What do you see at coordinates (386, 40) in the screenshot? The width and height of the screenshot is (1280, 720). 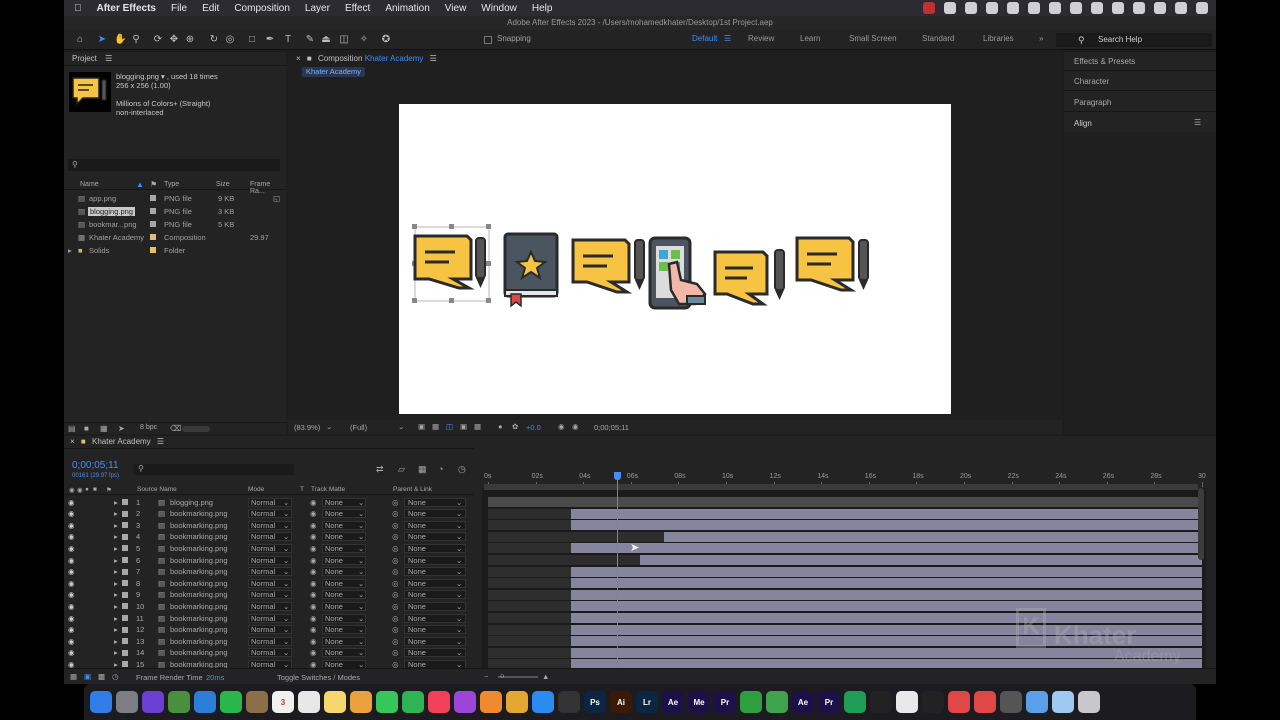 I see `puppet-tool-icon: ✪` at bounding box center [386, 40].